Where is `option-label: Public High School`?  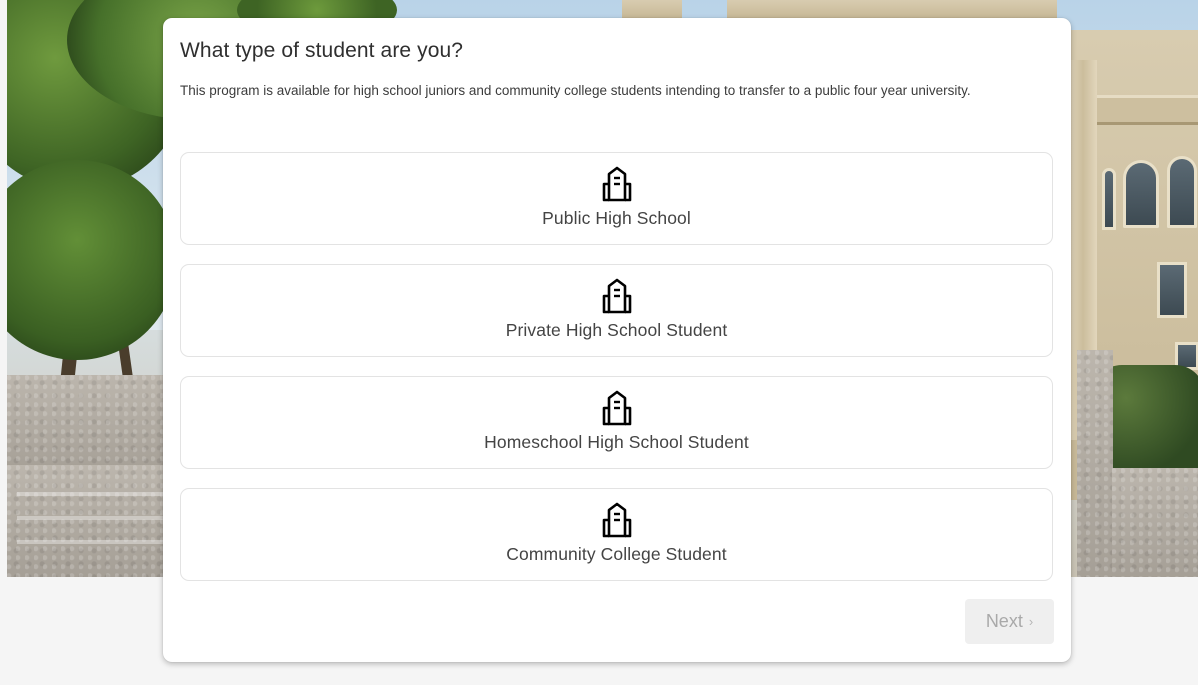 option-label: Public High School is located at coordinates (616, 218).